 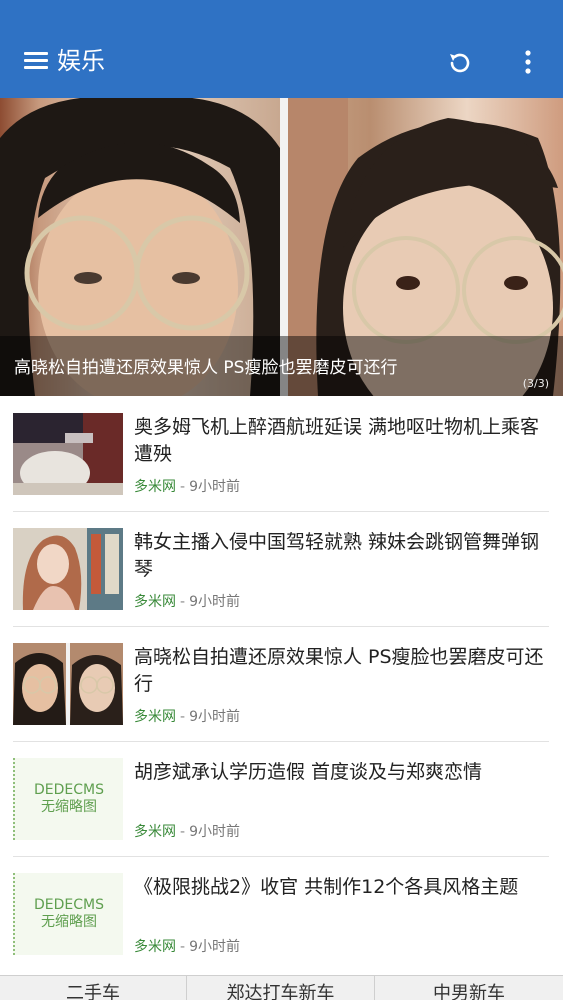 What do you see at coordinates (528, 63) in the screenshot?
I see `more-vertical-icon` at bounding box center [528, 63].